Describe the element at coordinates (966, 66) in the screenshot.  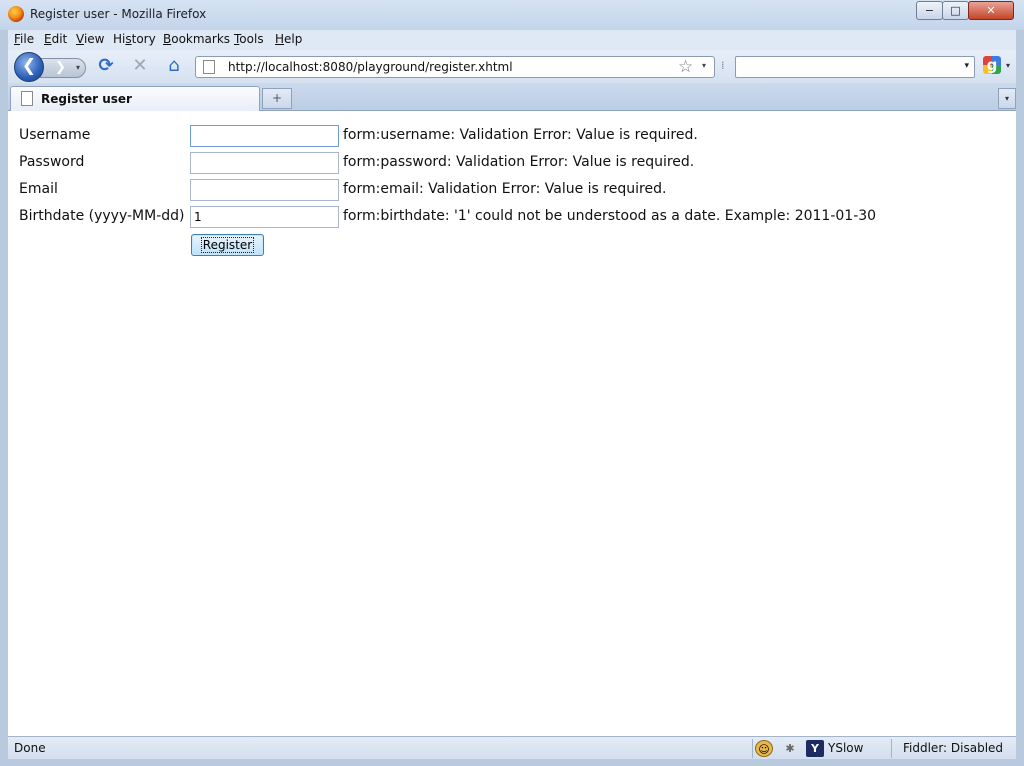
I see `search-dropdown-icon: ▾` at that location.